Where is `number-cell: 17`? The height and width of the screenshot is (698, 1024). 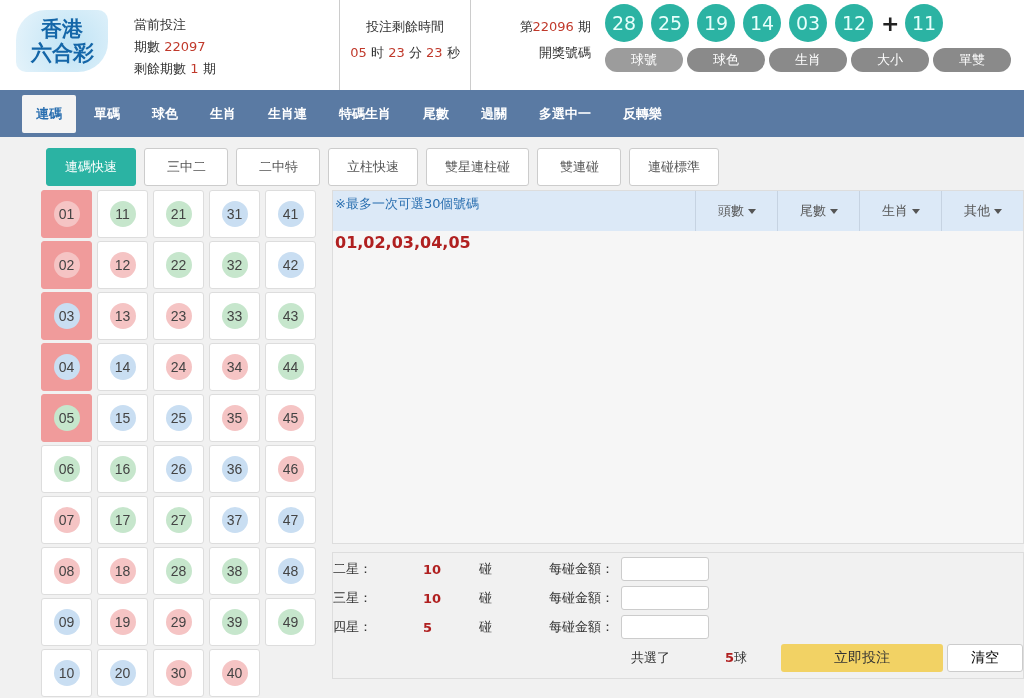
number-cell: 17 is located at coordinates (122, 520).